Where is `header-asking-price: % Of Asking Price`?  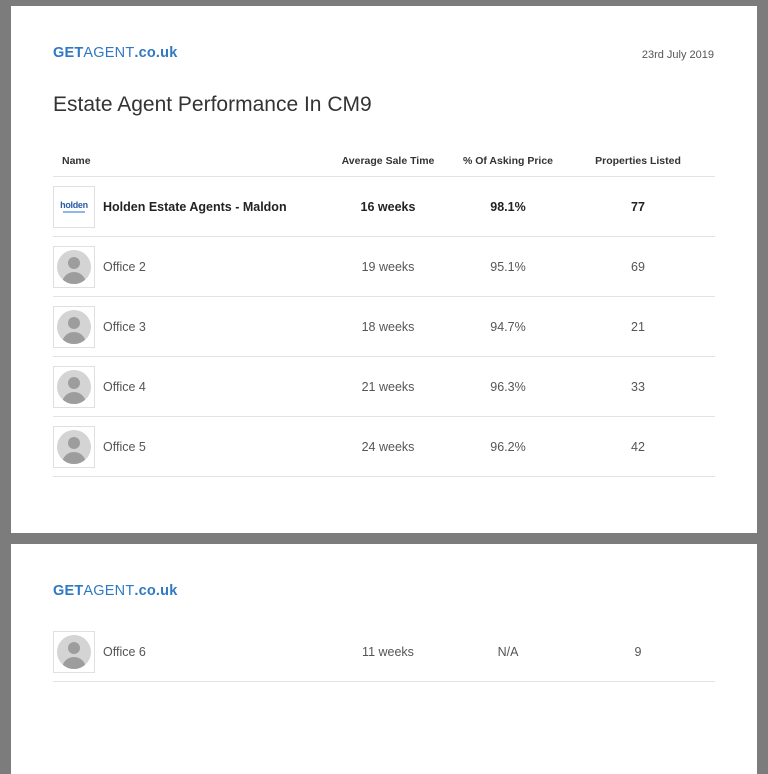 header-asking-price: % Of Asking Price is located at coordinates (508, 161).